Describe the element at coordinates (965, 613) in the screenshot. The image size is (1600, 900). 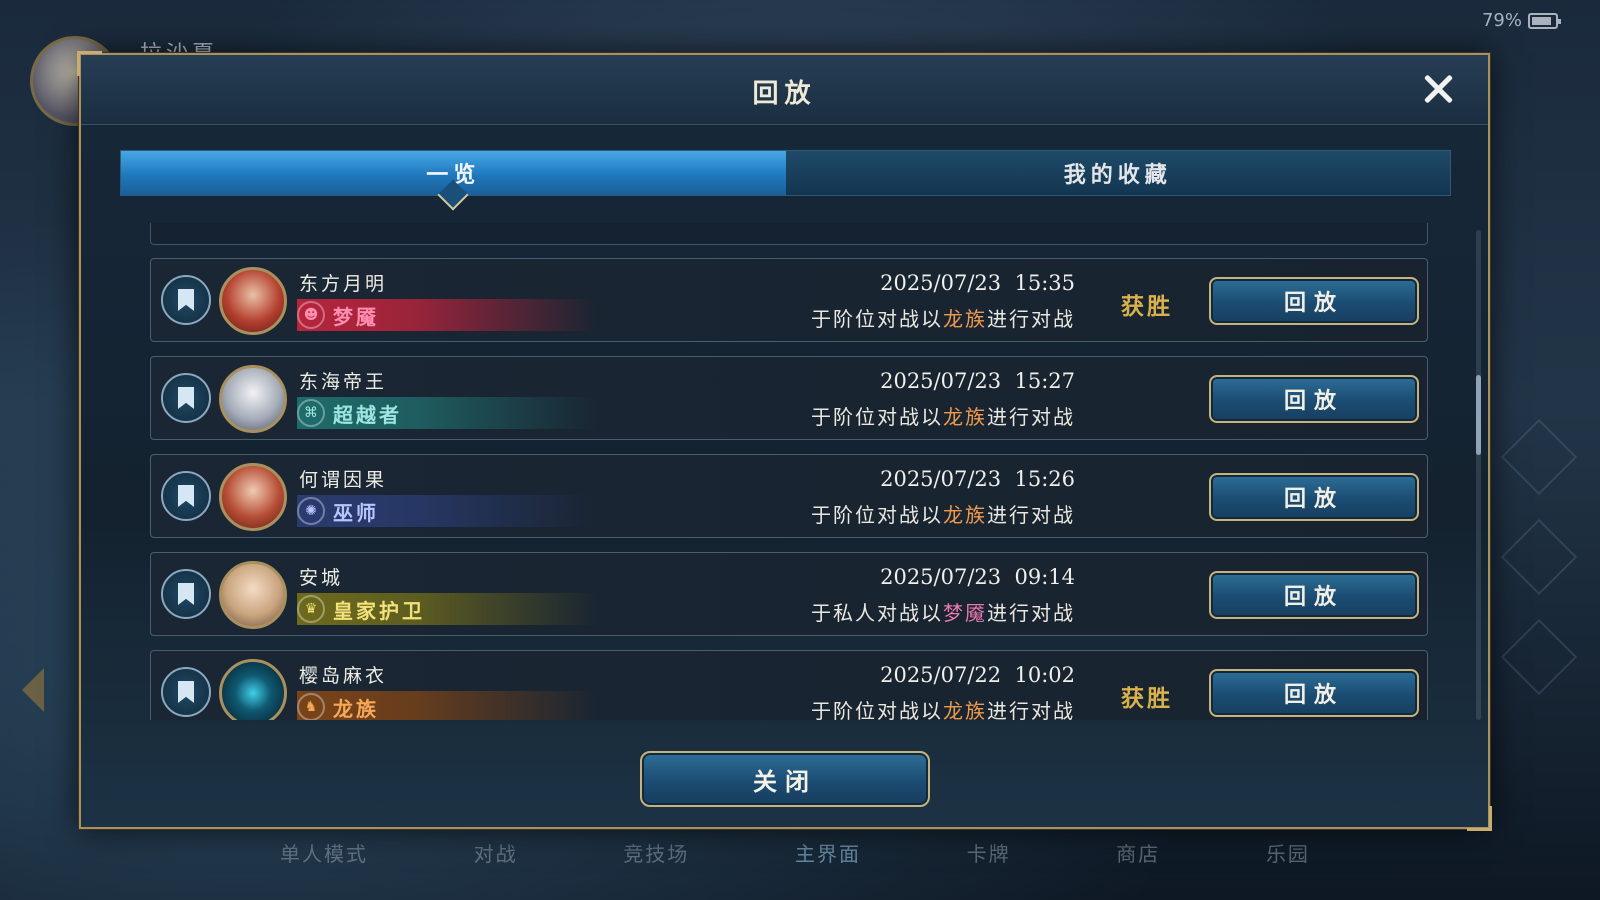
I see `desc-class: 梦魇` at that location.